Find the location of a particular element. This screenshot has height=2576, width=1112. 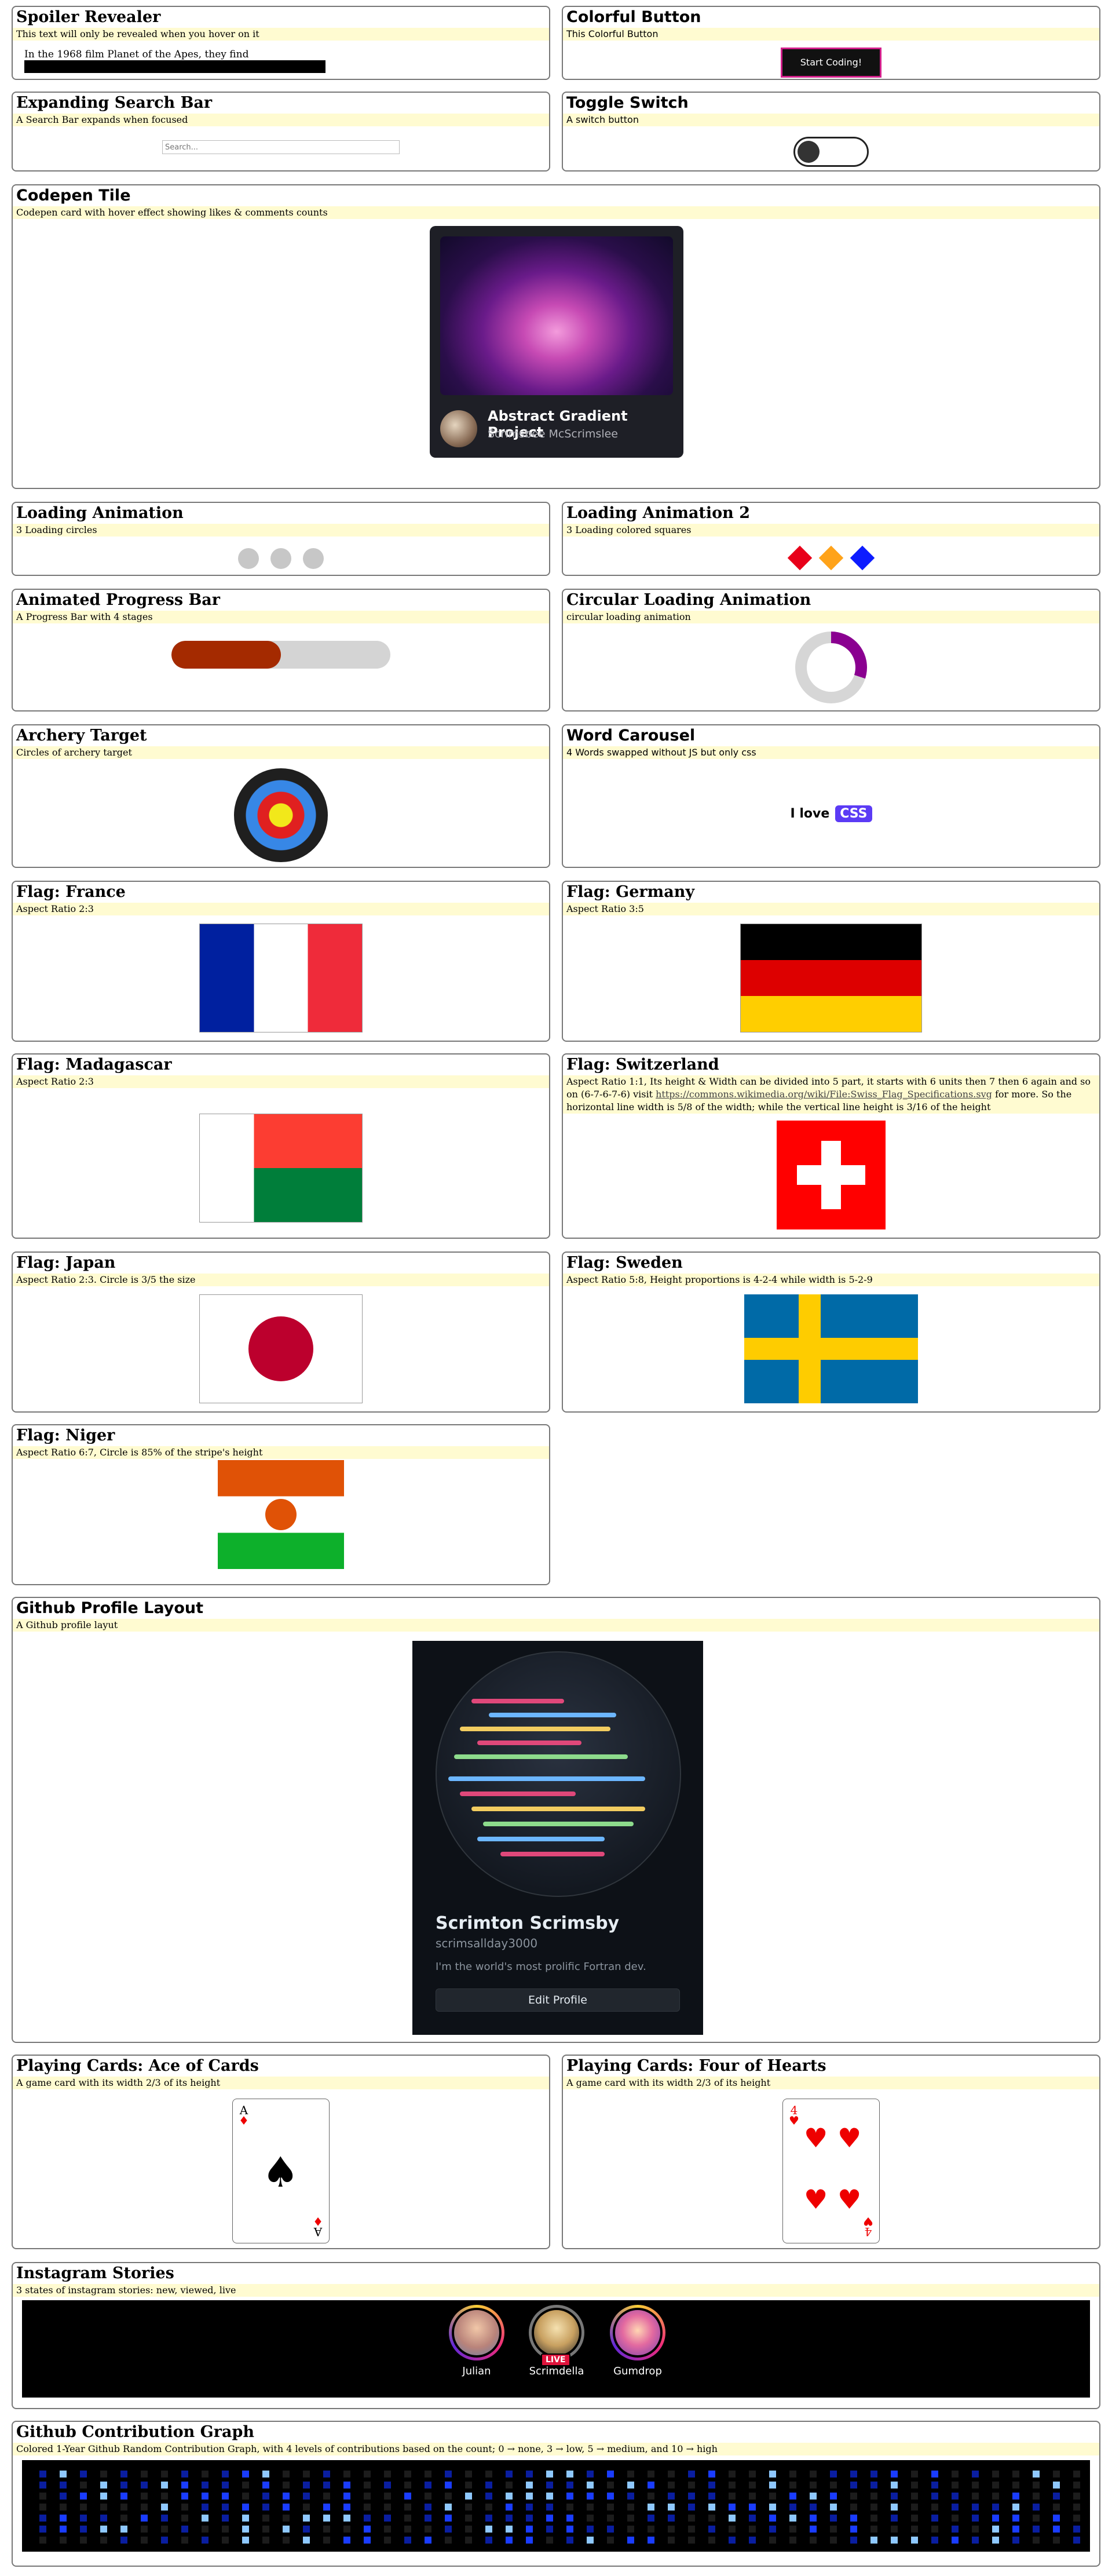

project-author: Scrimsbee McScrimslee is located at coordinates (553, 434).